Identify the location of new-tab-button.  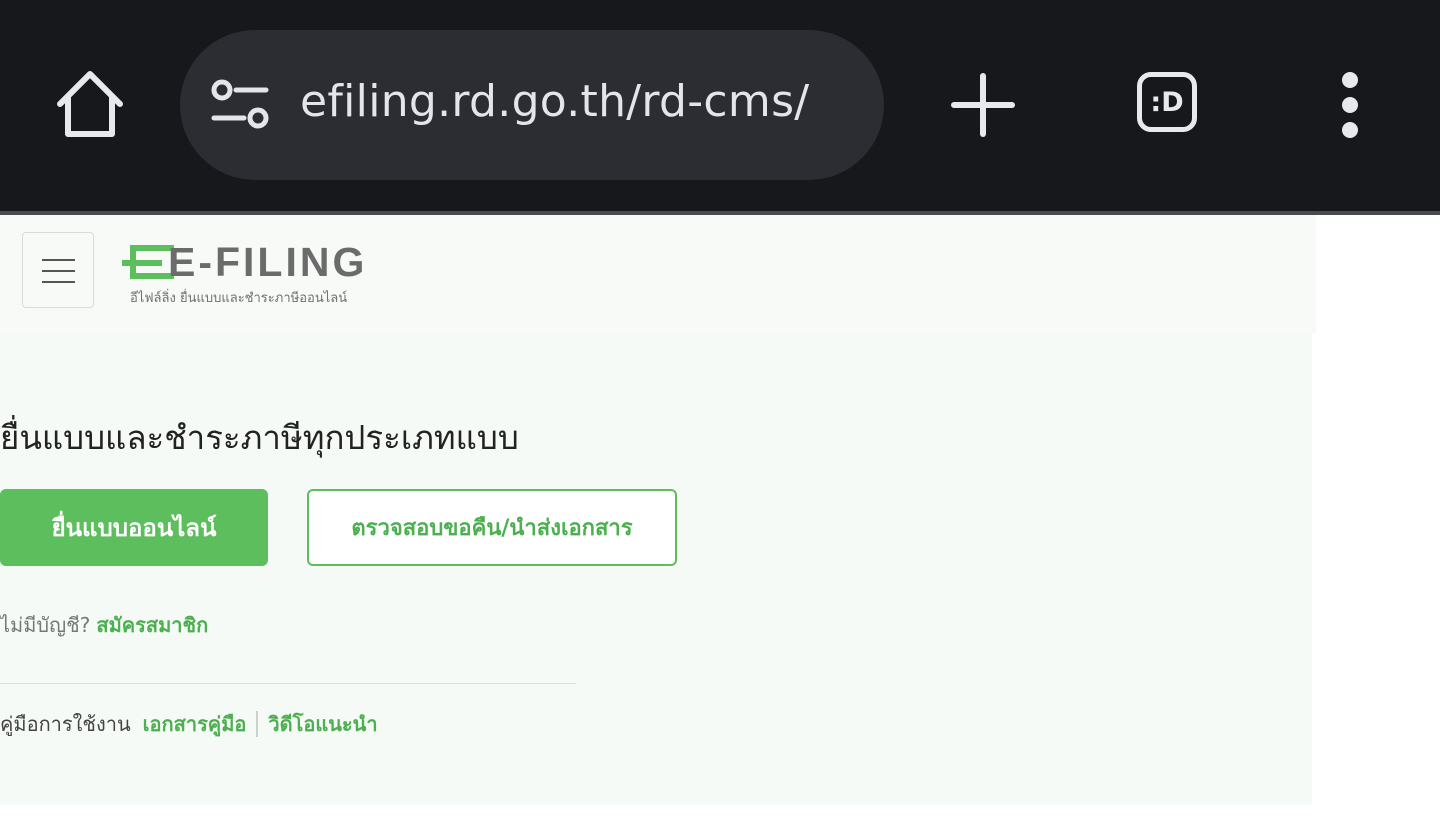
(983, 105).